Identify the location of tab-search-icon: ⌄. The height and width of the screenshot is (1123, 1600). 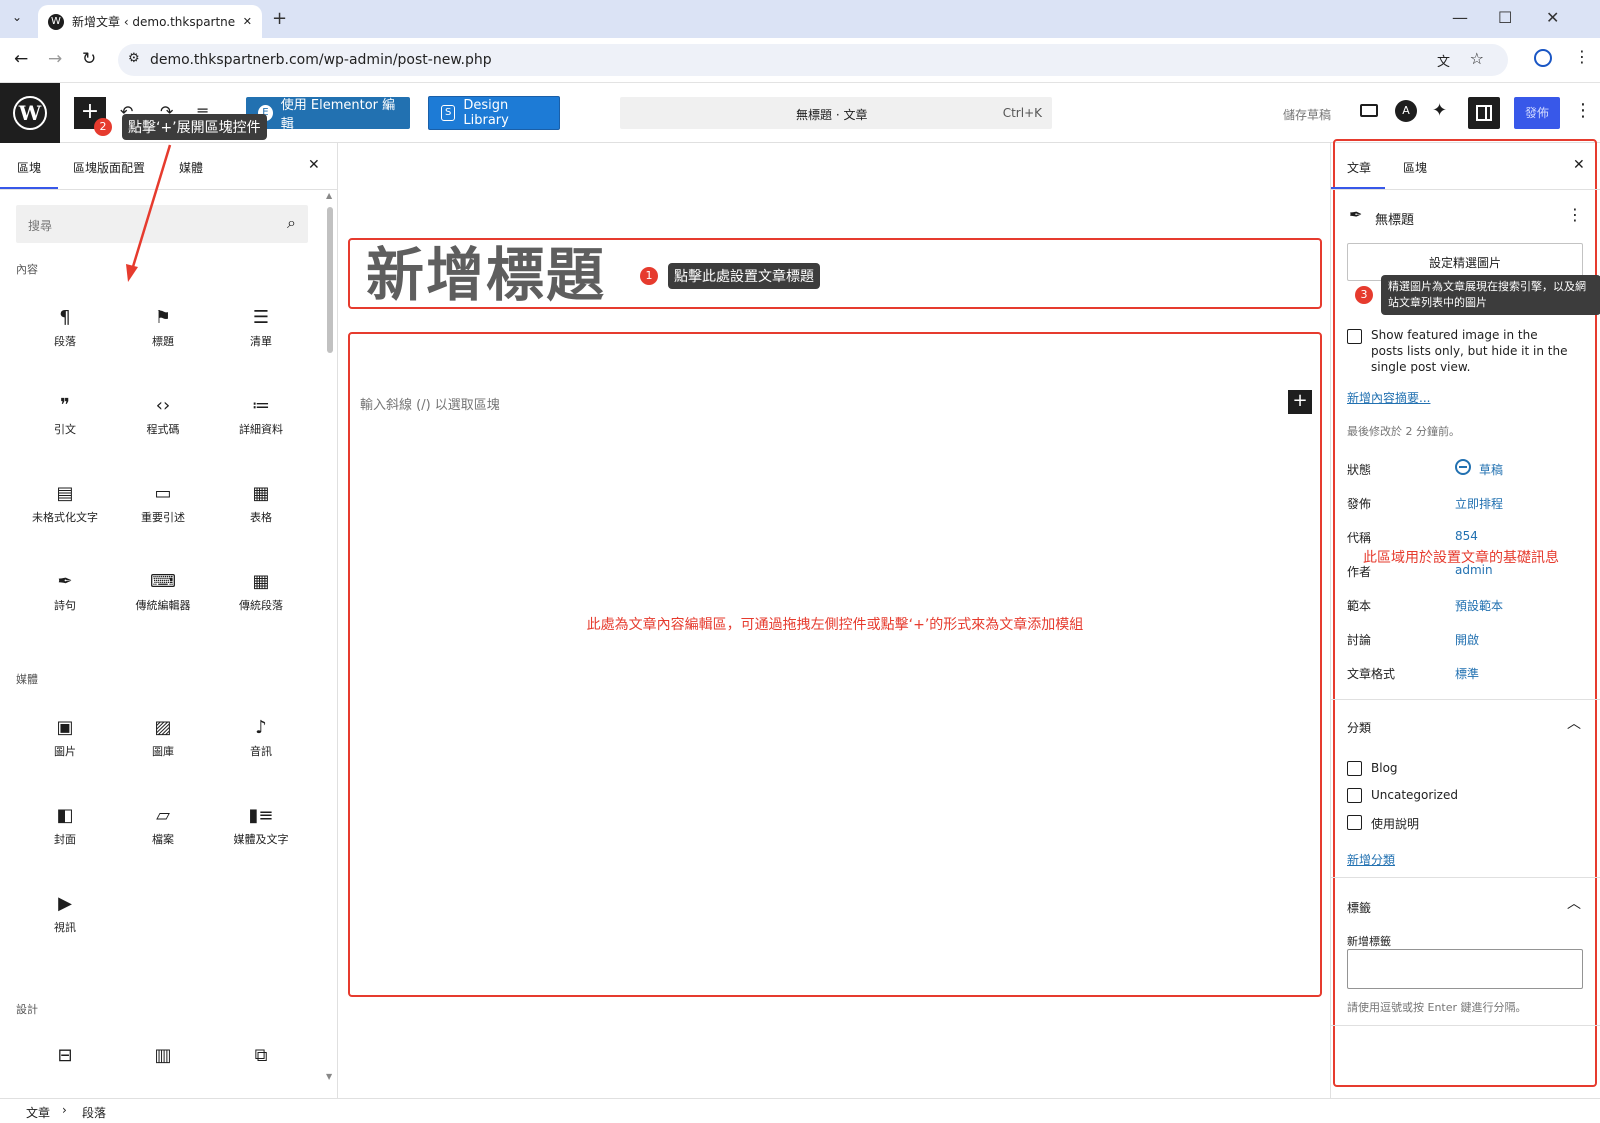
(17, 17).